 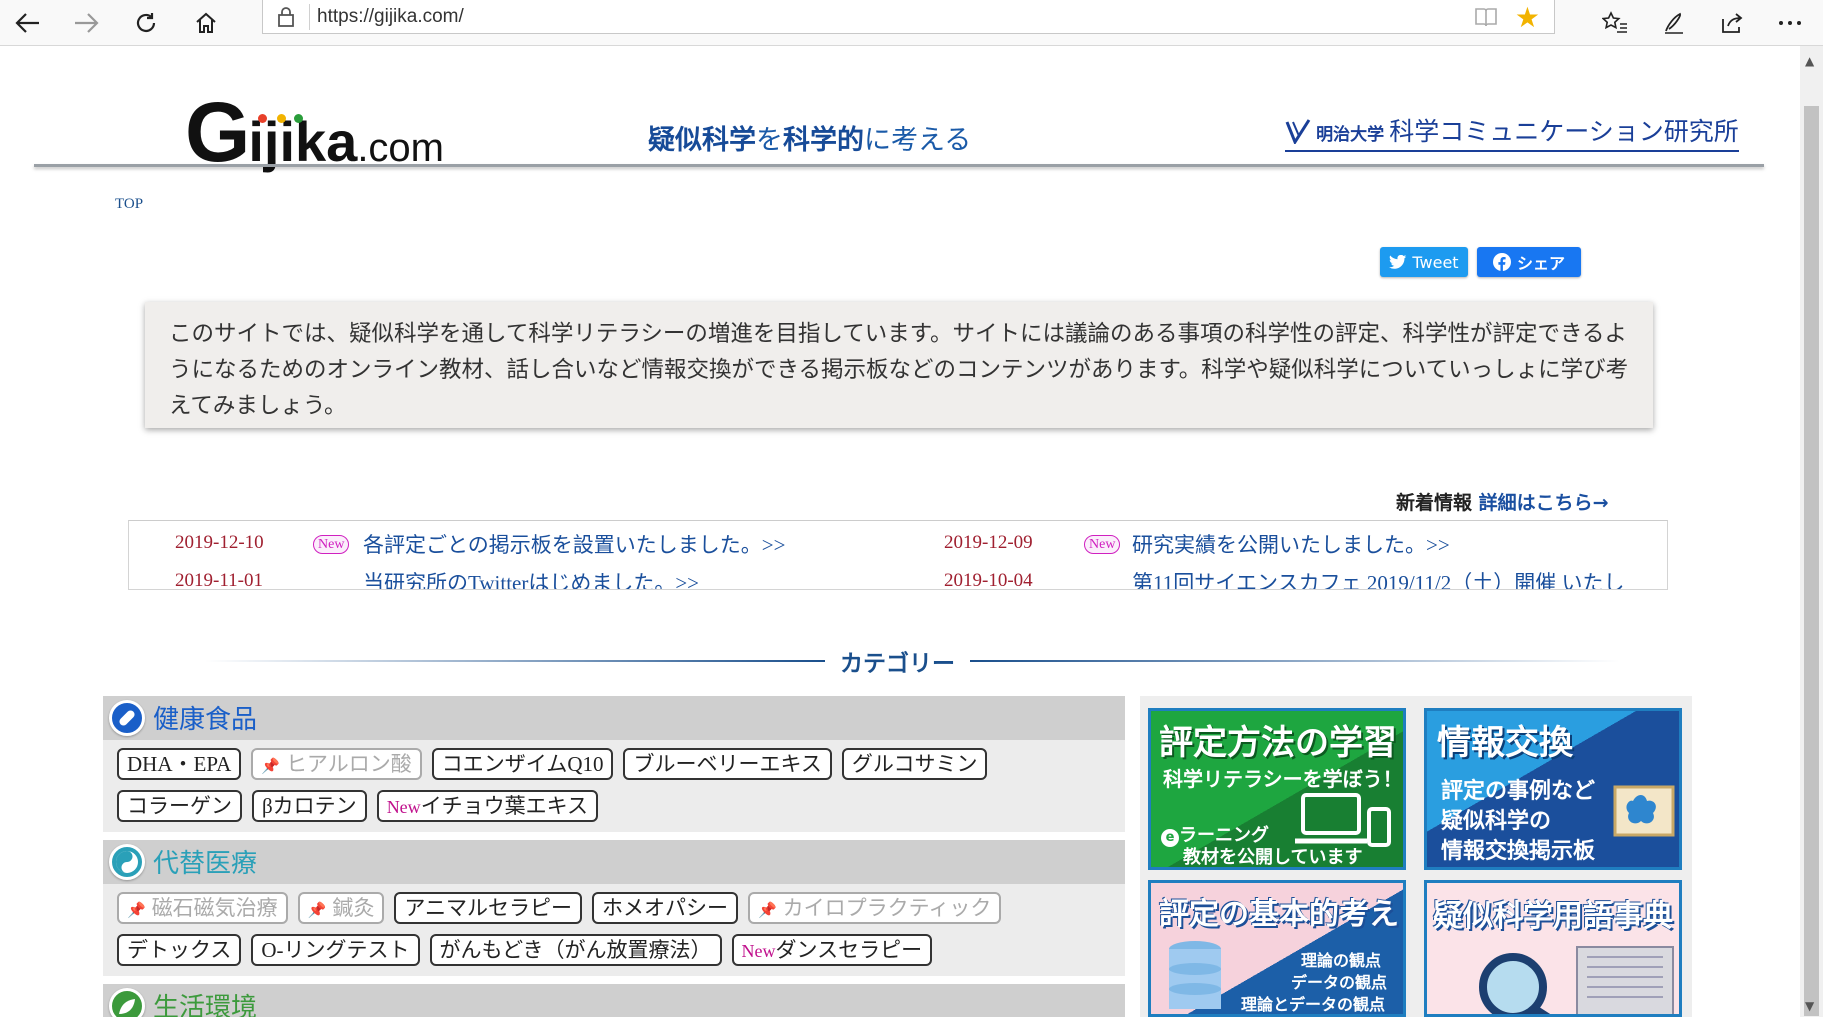 What do you see at coordinates (1378, 578) in the screenshot?
I see `news-link: 第11回サイエンスカフェ 2019/11/2（土）開催 いたし` at bounding box center [1378, 578].